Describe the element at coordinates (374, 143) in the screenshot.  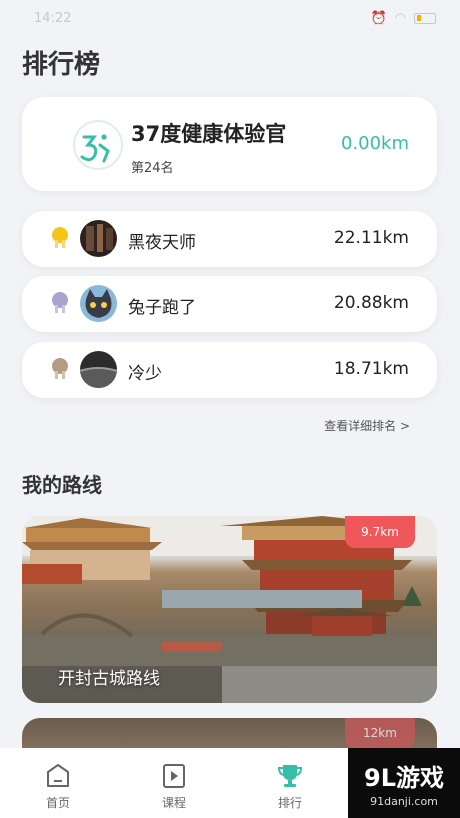
I see `my-distance: 0.00km` at that location.